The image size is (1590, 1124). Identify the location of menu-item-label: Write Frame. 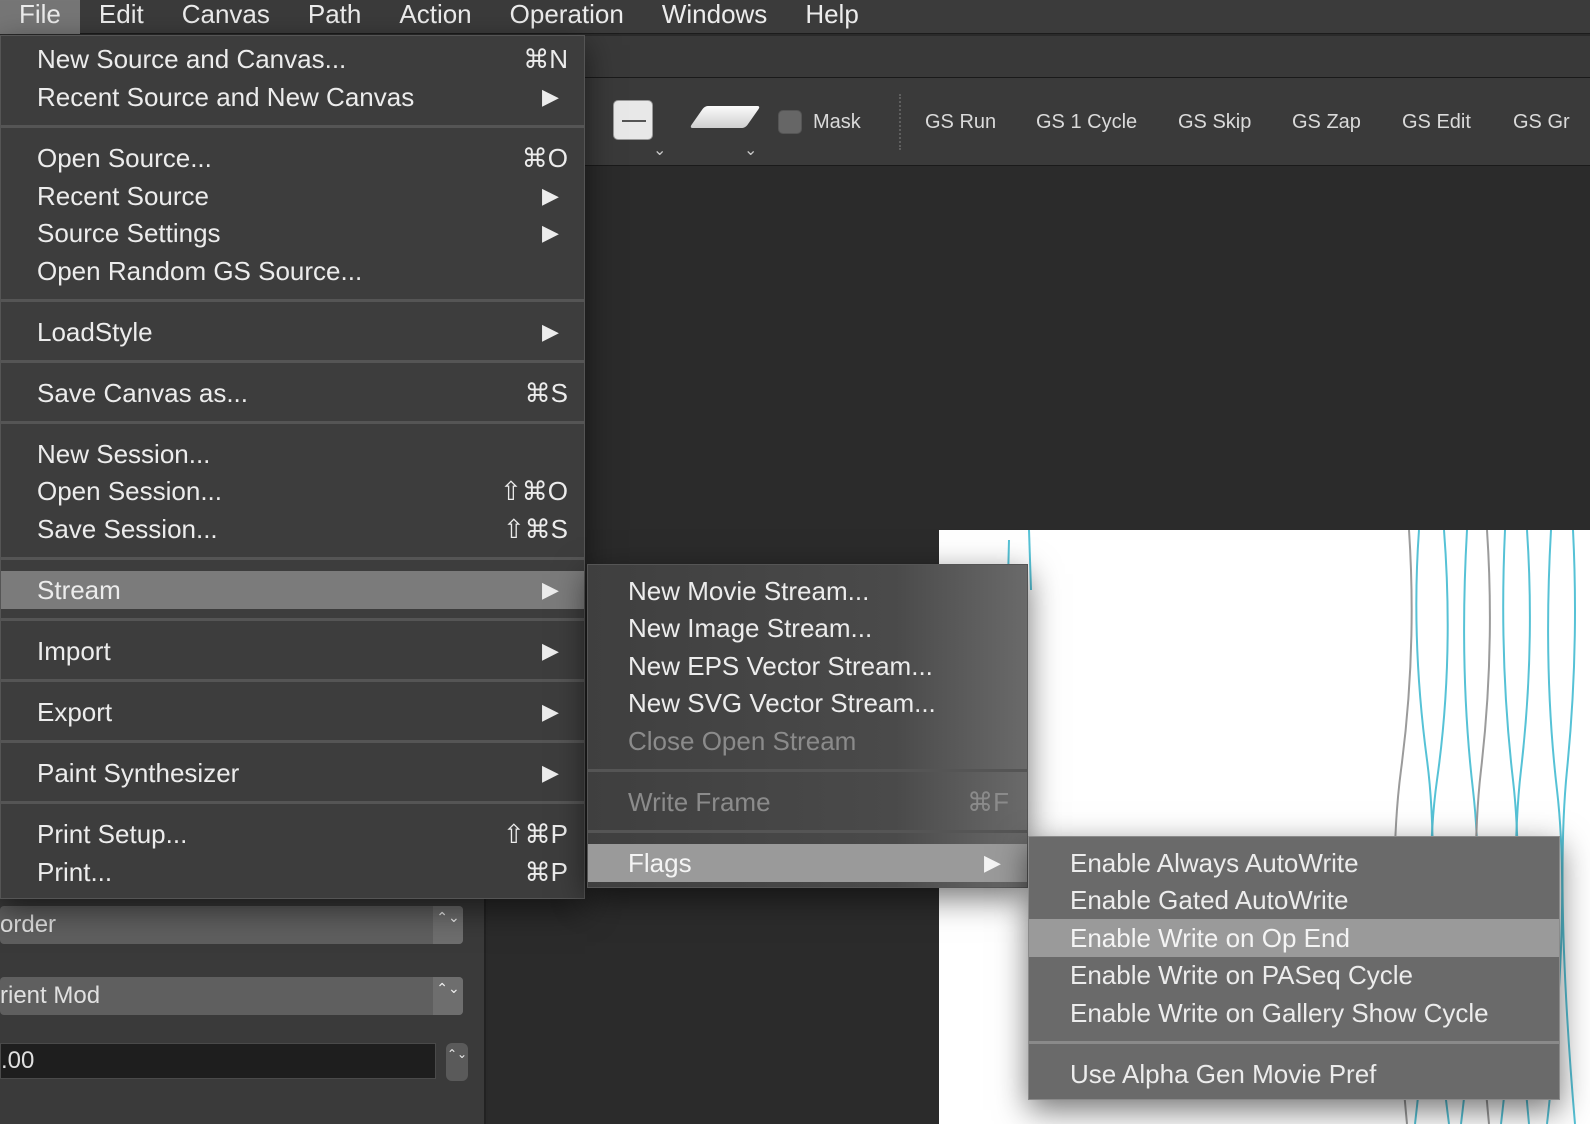
(699, 802).